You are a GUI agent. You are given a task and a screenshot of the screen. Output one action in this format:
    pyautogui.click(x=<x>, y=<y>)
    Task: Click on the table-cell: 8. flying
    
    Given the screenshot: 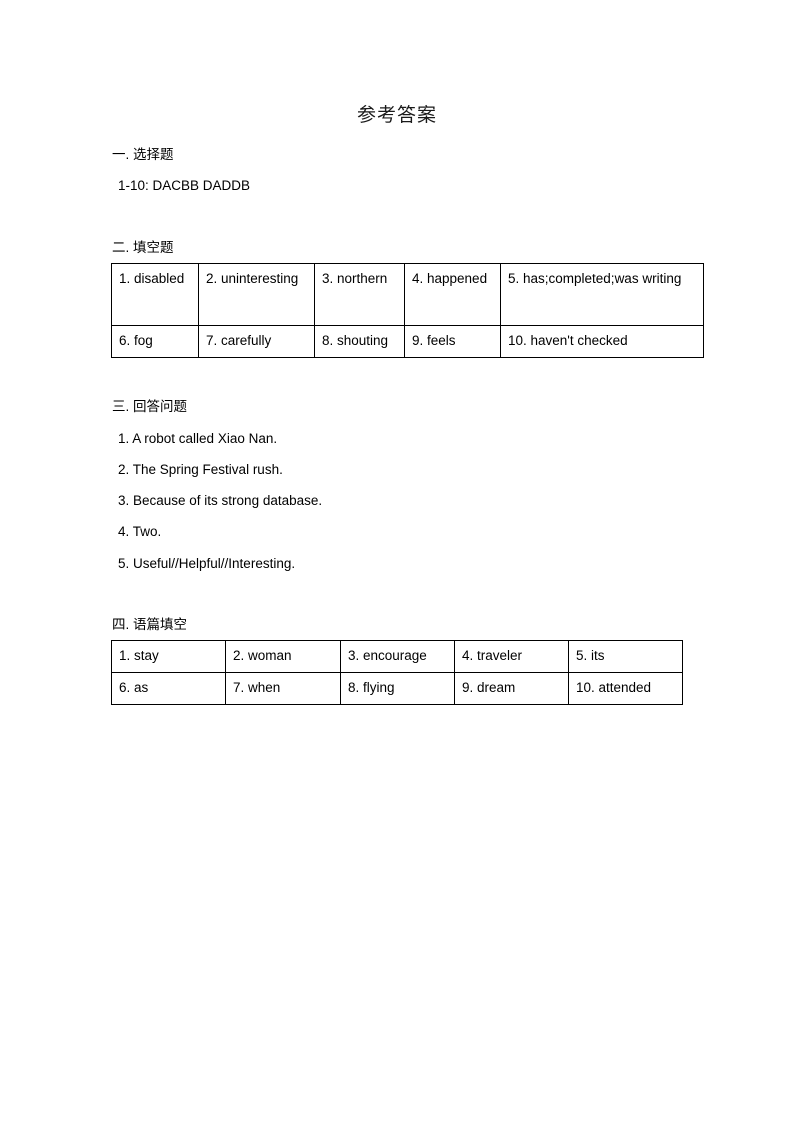 What is the action you would take?
    pyautogui.click(x=397, y=688)
    